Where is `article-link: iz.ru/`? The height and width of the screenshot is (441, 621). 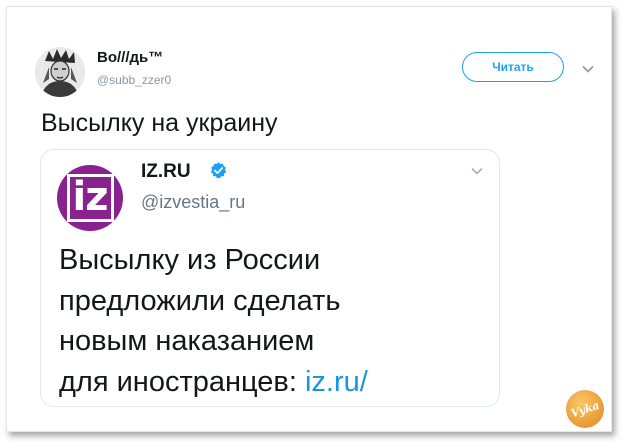 article-link: iz.ru/ is located at coordinates (336, 382).